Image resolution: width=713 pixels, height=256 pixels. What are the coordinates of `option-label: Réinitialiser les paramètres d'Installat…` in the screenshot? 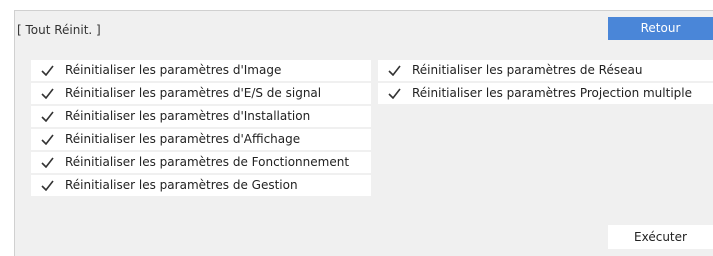 It's located at (188, 116).